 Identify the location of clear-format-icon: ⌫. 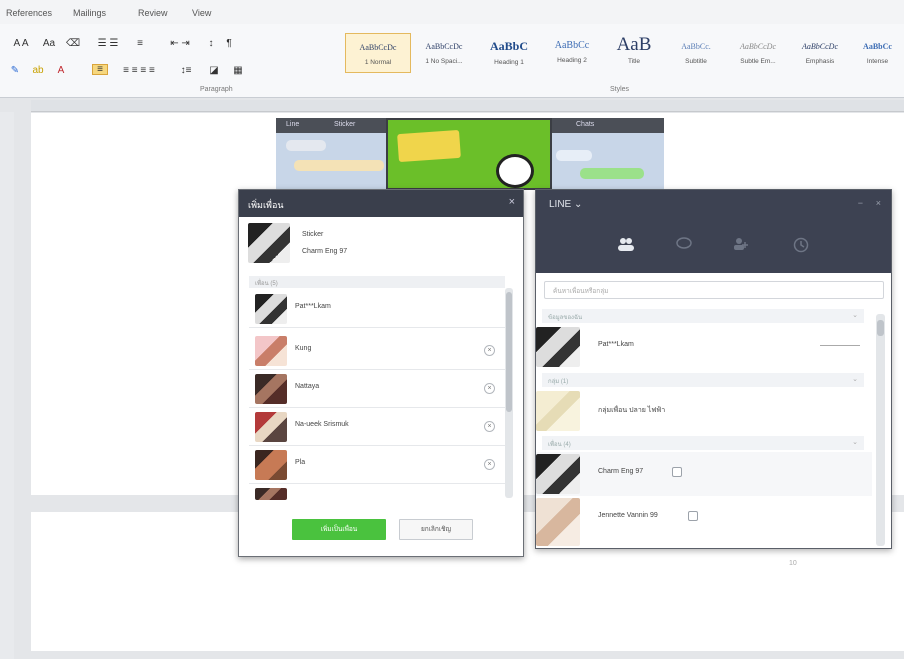
(73, 43).